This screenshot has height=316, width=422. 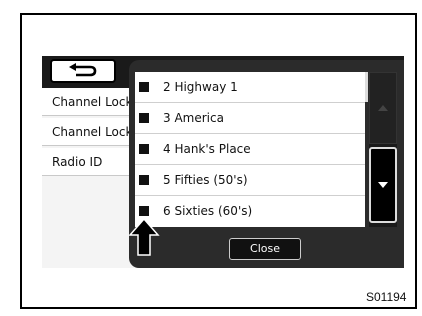 What do you see at coordinates (207, 149) in the screenshot?
I see `channel-label: 4 Hank's Place` at bounding box center [207, 149].